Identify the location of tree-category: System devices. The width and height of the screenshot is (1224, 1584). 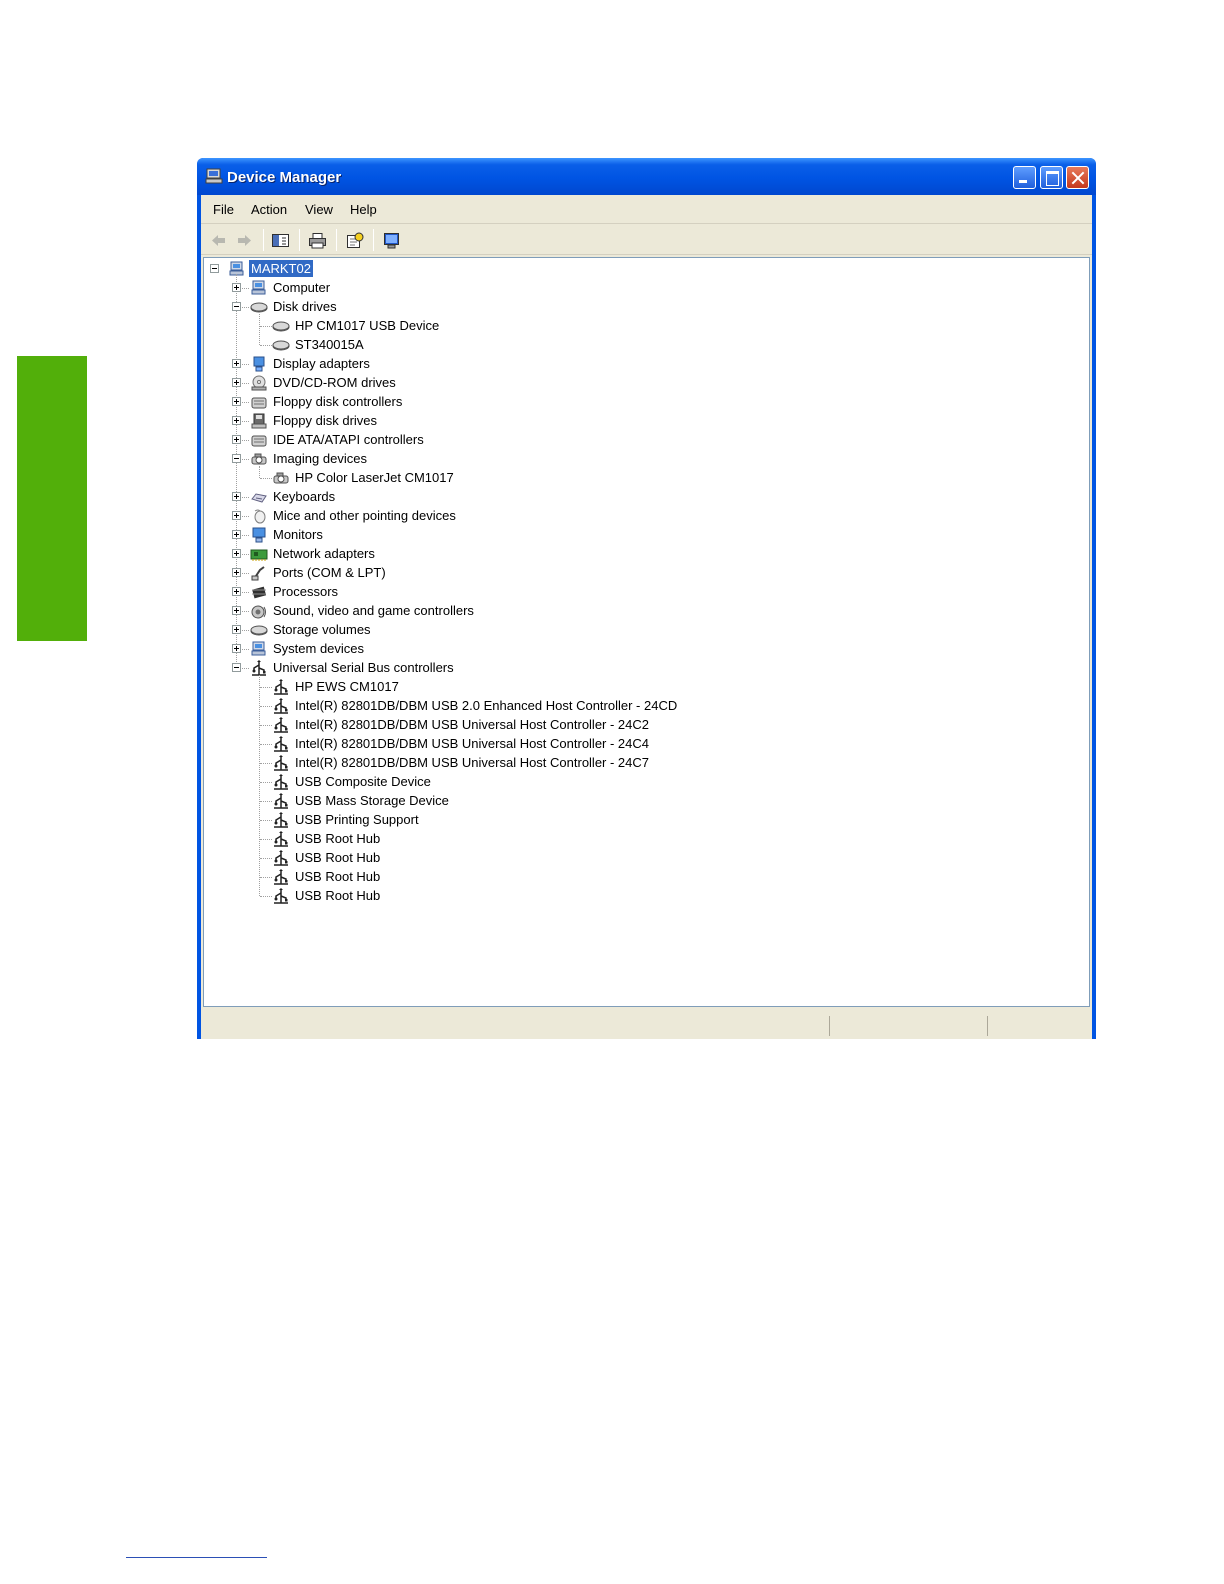
(308, 648).